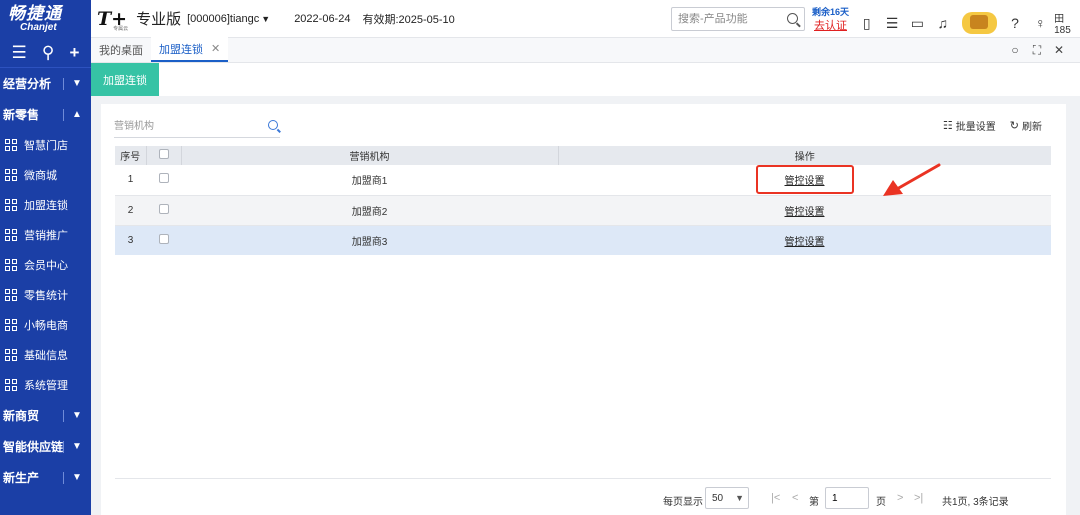  I want to click on sidebar-item-ecommerce: 小畅电商, so click(45, 325).